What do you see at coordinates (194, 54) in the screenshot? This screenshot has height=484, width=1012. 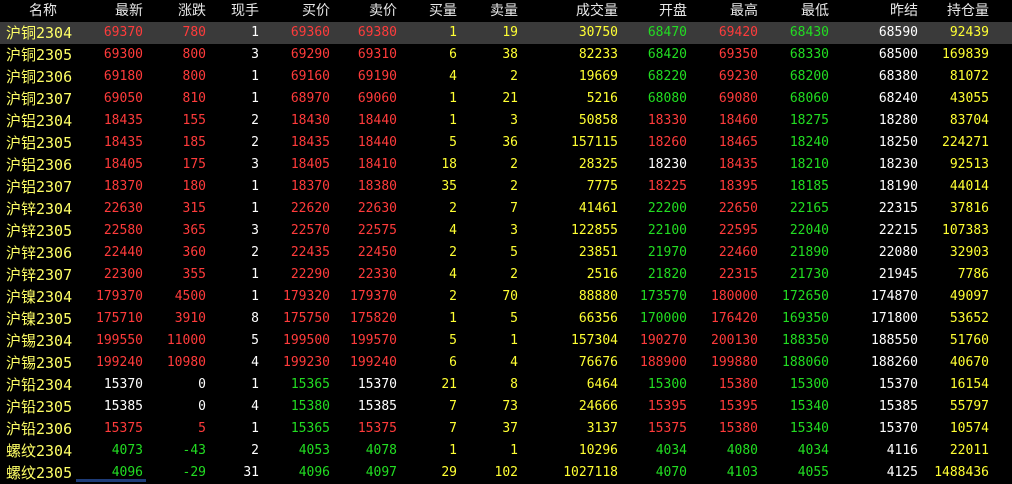 I see `cell-change: 800` at bounding box center [194, 54].